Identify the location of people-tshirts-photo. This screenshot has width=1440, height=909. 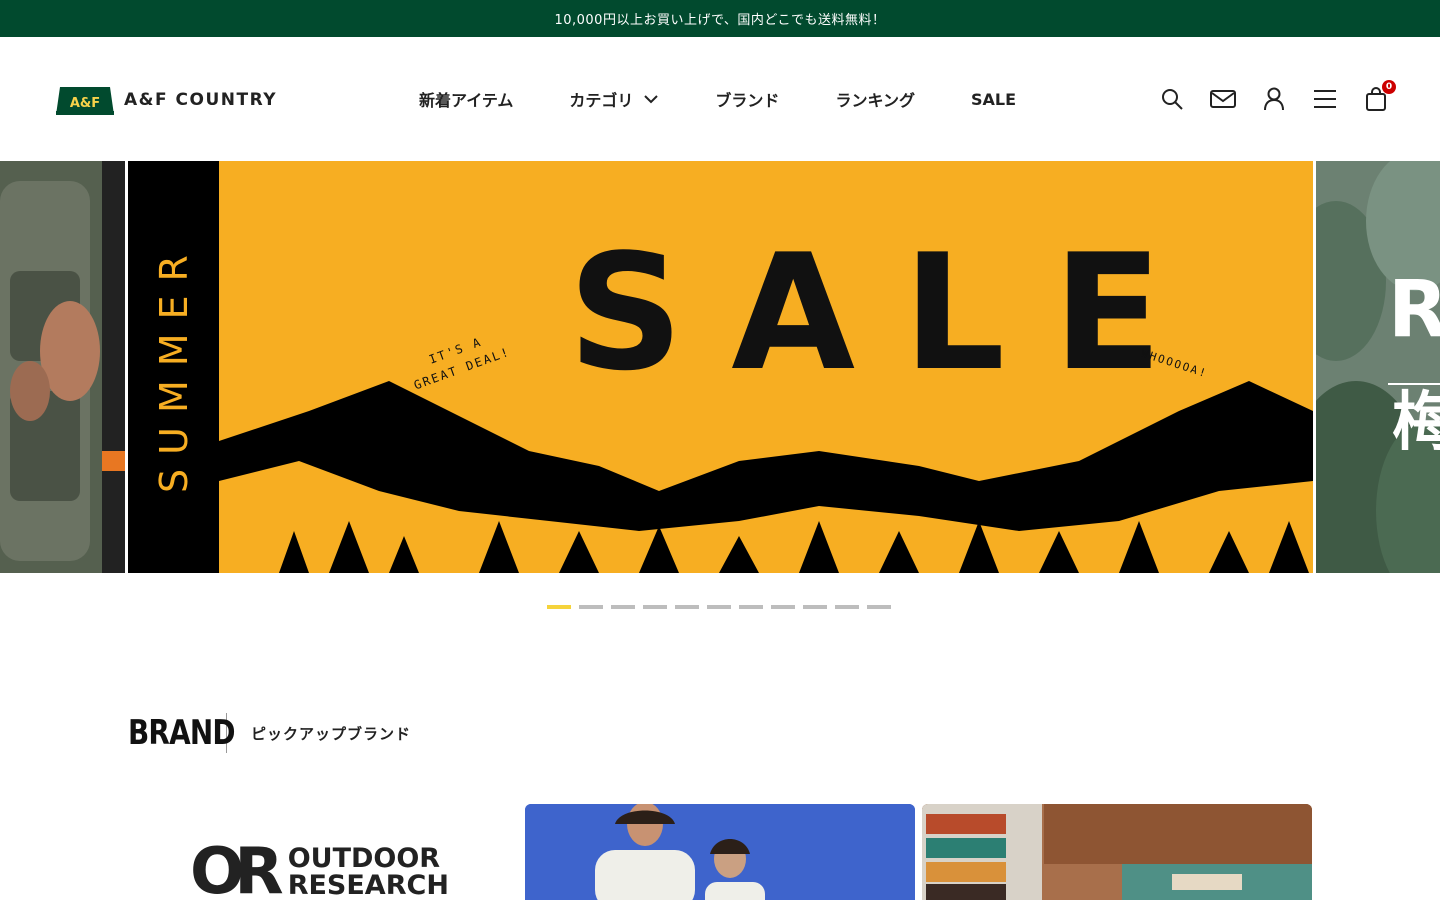
(720, 852).